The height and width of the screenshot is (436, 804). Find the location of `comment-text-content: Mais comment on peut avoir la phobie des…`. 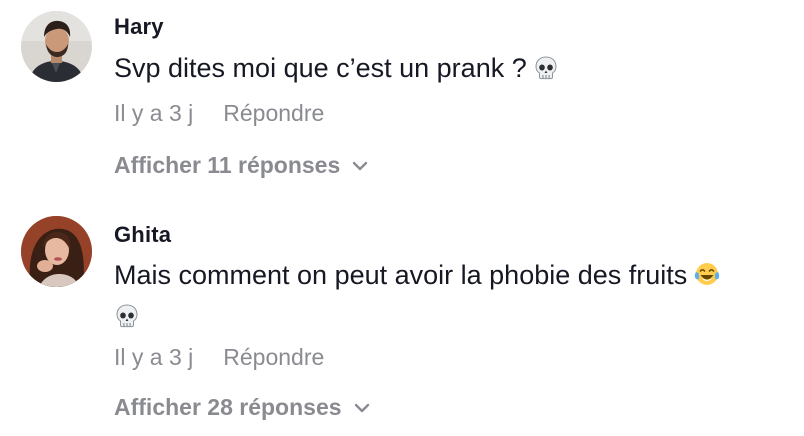

comment-text-content: Mais comment on peut avoir la phobie des… is located at coordinates (401, 275).